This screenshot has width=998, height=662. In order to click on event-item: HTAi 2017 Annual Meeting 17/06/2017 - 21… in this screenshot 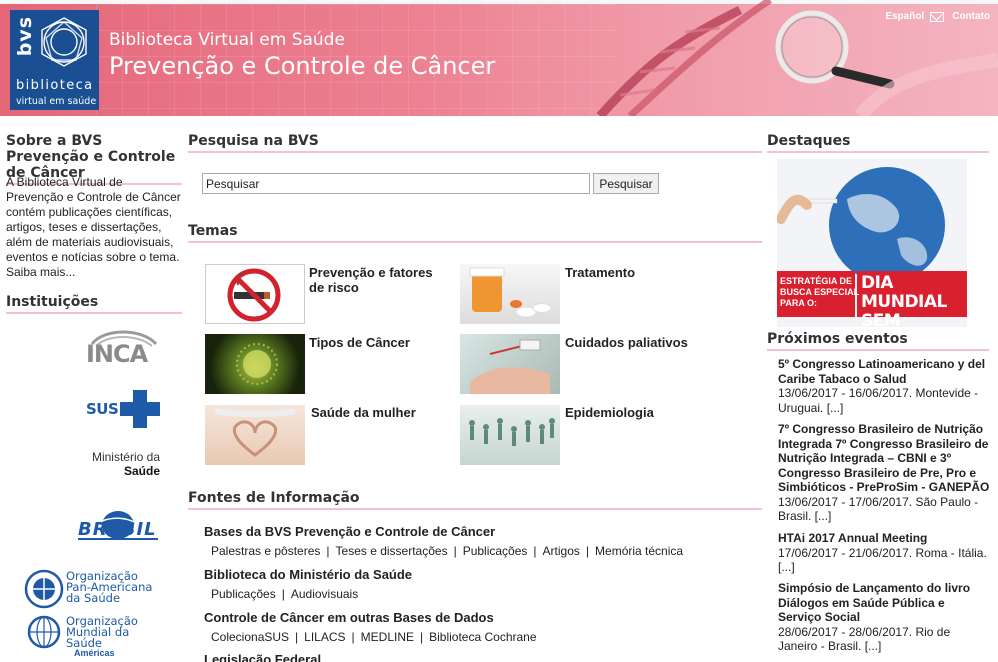, I will do `click(884, 553)`.